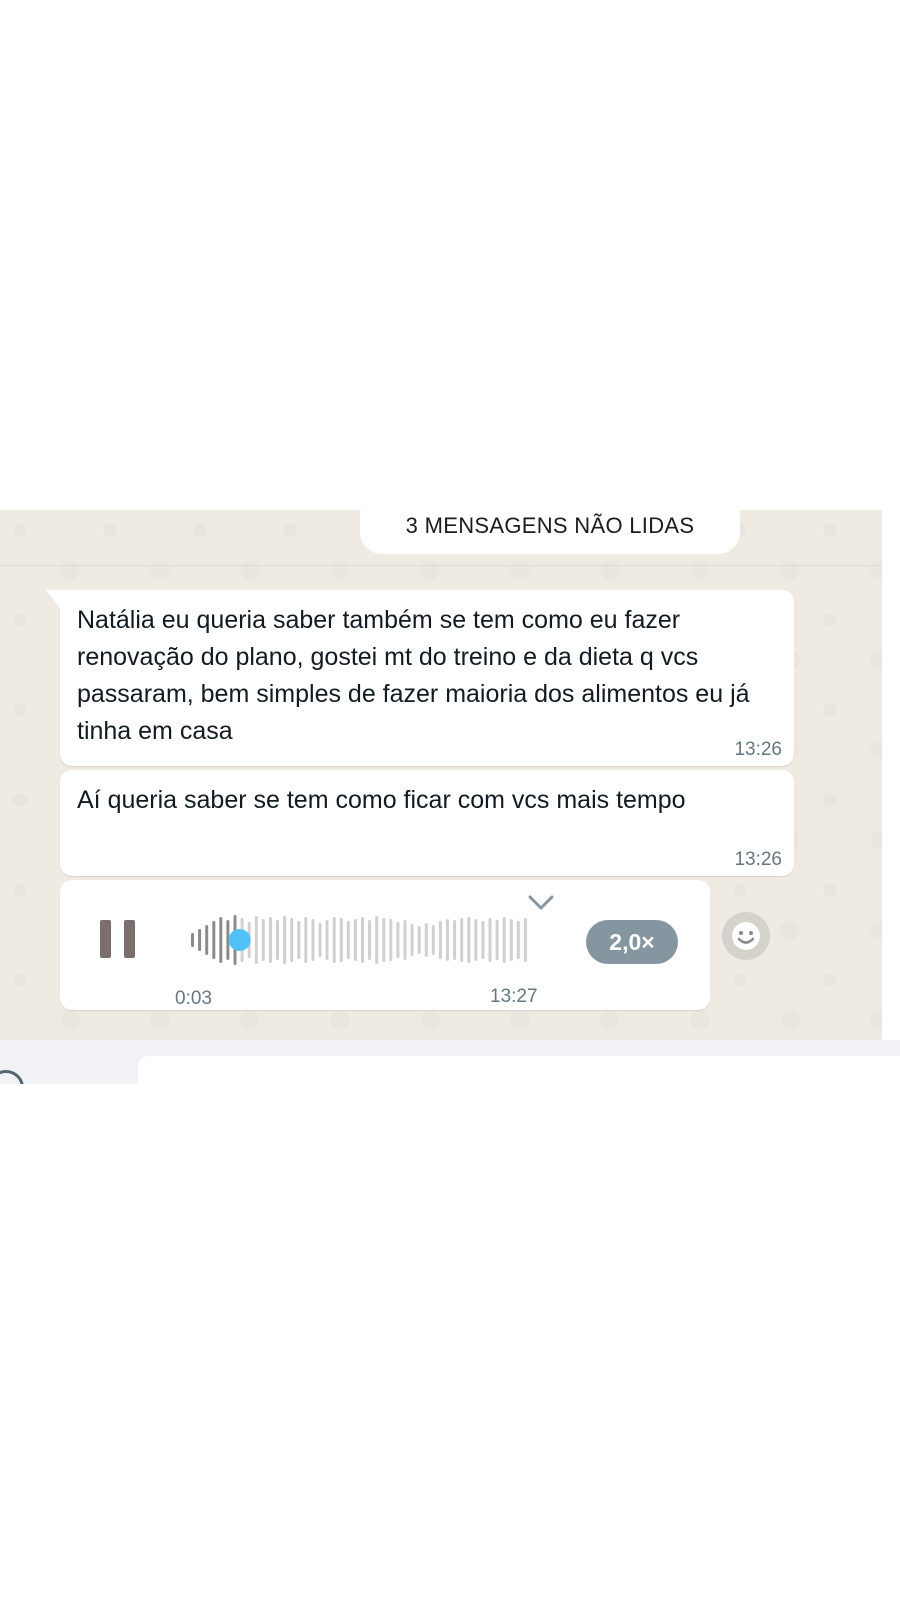 The width and height of the screenshot is (900, 1600). Describe the element at coordinates (519, 1071) in the screenshot. I see `message-input` at that location.